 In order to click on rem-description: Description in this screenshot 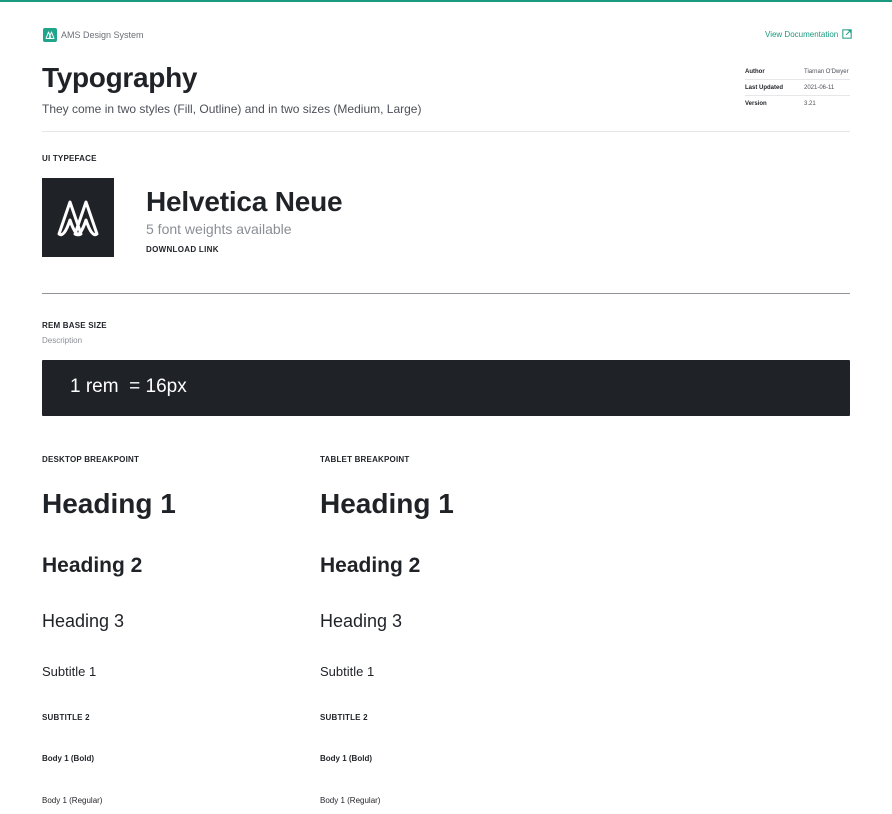, I will do `click(62, 340)`.